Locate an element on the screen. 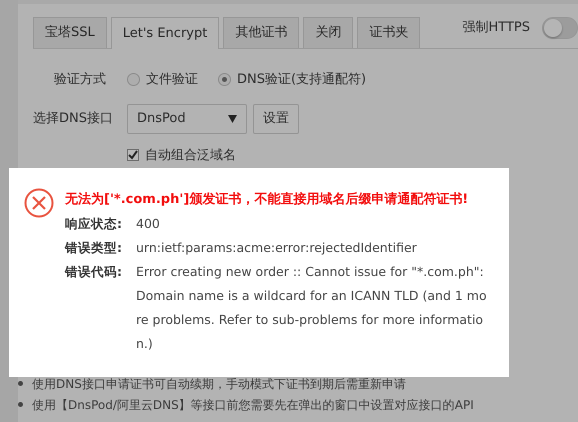  note-text: 使用DNS接口申请证书可自动续期，手动模式下证书到期后需重新申请 is located at coordinates (219, 384).